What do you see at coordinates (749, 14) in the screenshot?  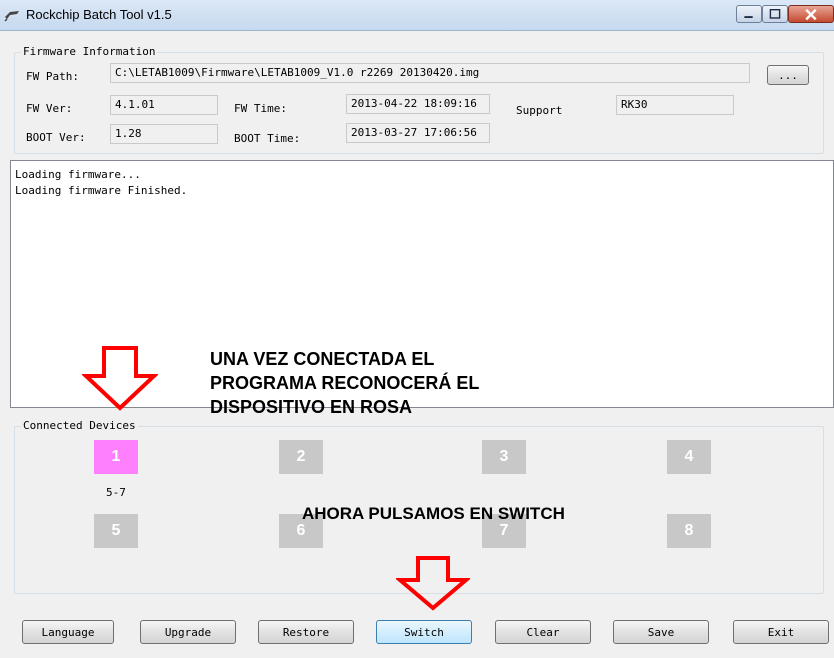 I see `minimize-button` at bounding box center [749, 14].